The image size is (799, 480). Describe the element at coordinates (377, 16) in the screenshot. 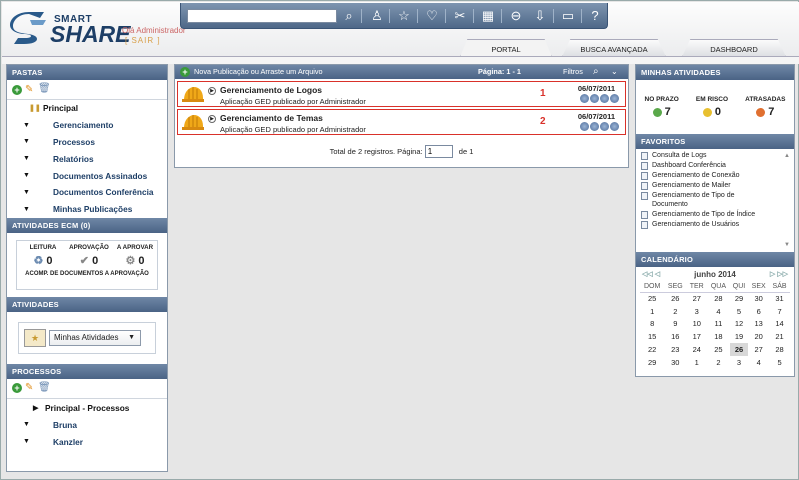

I see `user-icon: ♙` at that location.